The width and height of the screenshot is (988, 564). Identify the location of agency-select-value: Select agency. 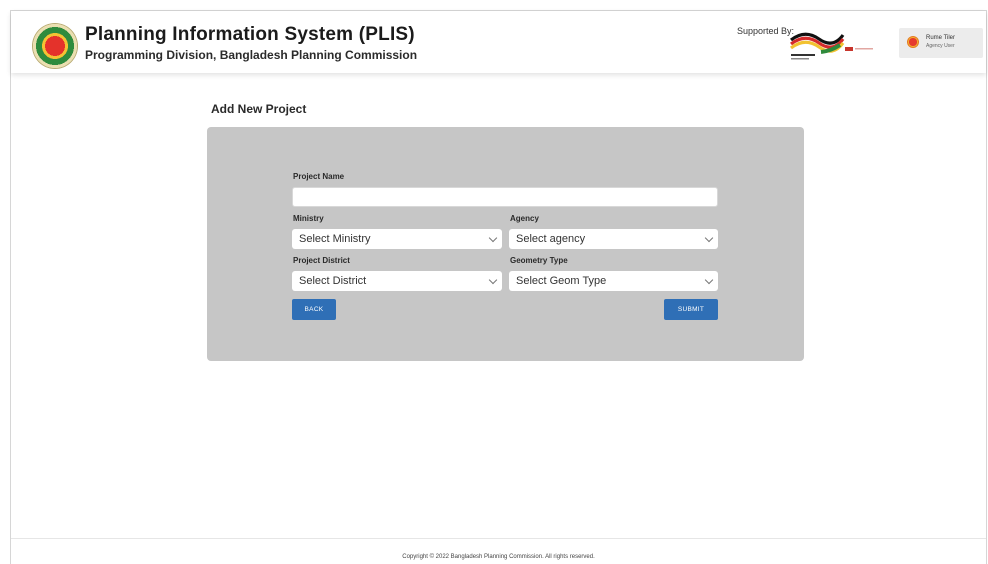
(551, 239).